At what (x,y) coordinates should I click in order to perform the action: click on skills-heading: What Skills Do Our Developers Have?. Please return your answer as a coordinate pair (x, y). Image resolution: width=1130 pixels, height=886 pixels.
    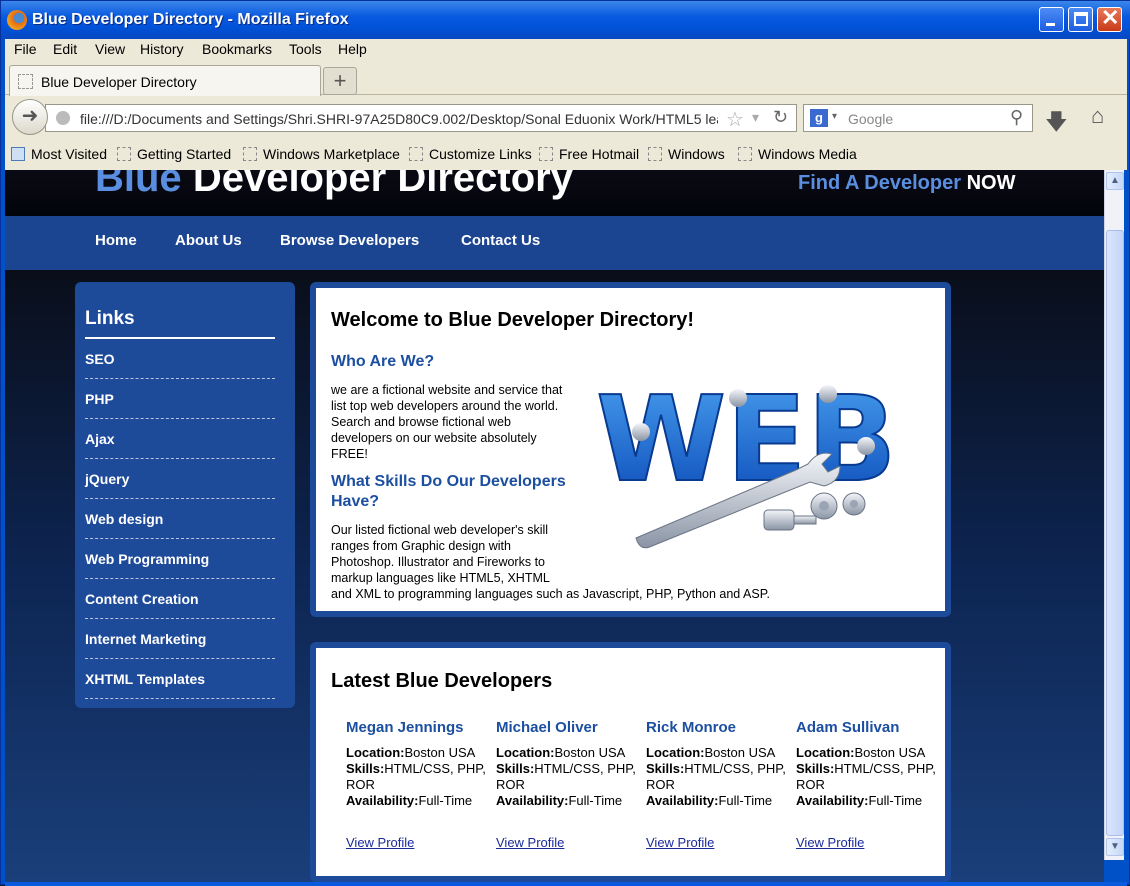
    Looking at the image, I should click on (448, 491).